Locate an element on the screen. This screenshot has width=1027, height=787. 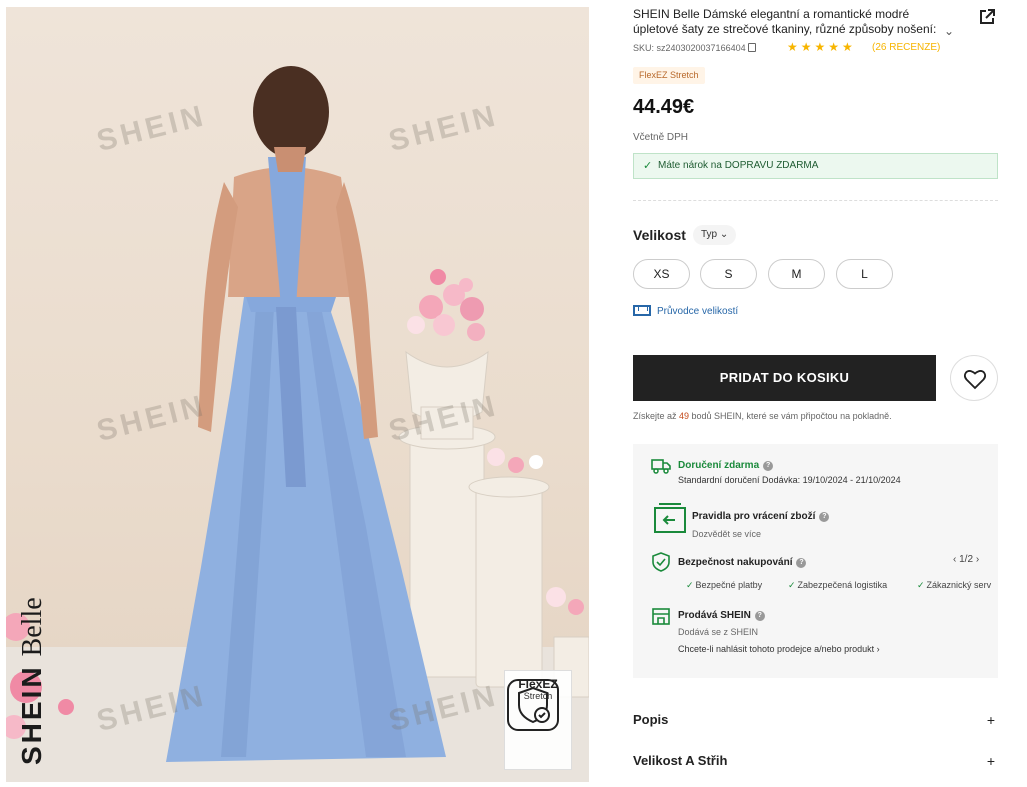
safety-title-text: Bezpečnost nakupování is located at coordinates (735, 562).